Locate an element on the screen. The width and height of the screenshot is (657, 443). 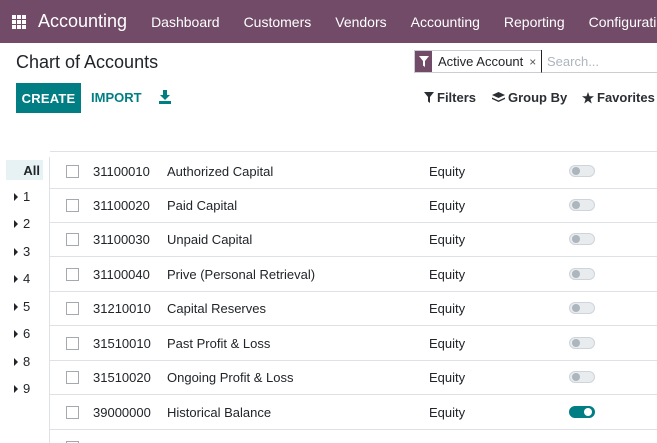
sidebar-item-label: 2 is located at coordinates (27, 223).